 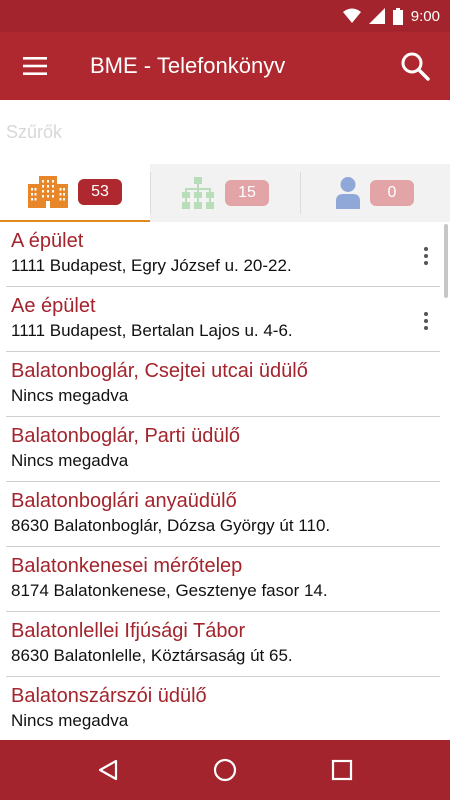 I want to click on search-button, so click(x=415, y=66).